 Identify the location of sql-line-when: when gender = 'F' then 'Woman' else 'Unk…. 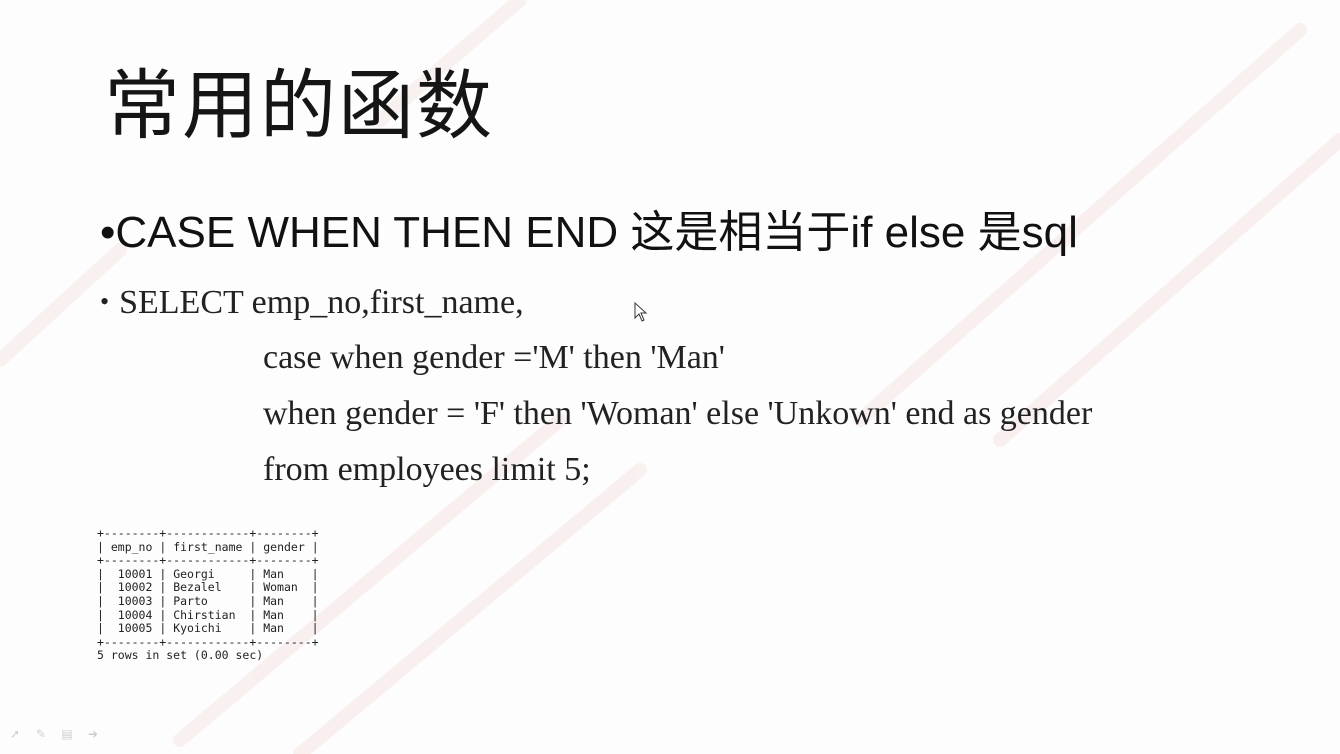
(678, 413).